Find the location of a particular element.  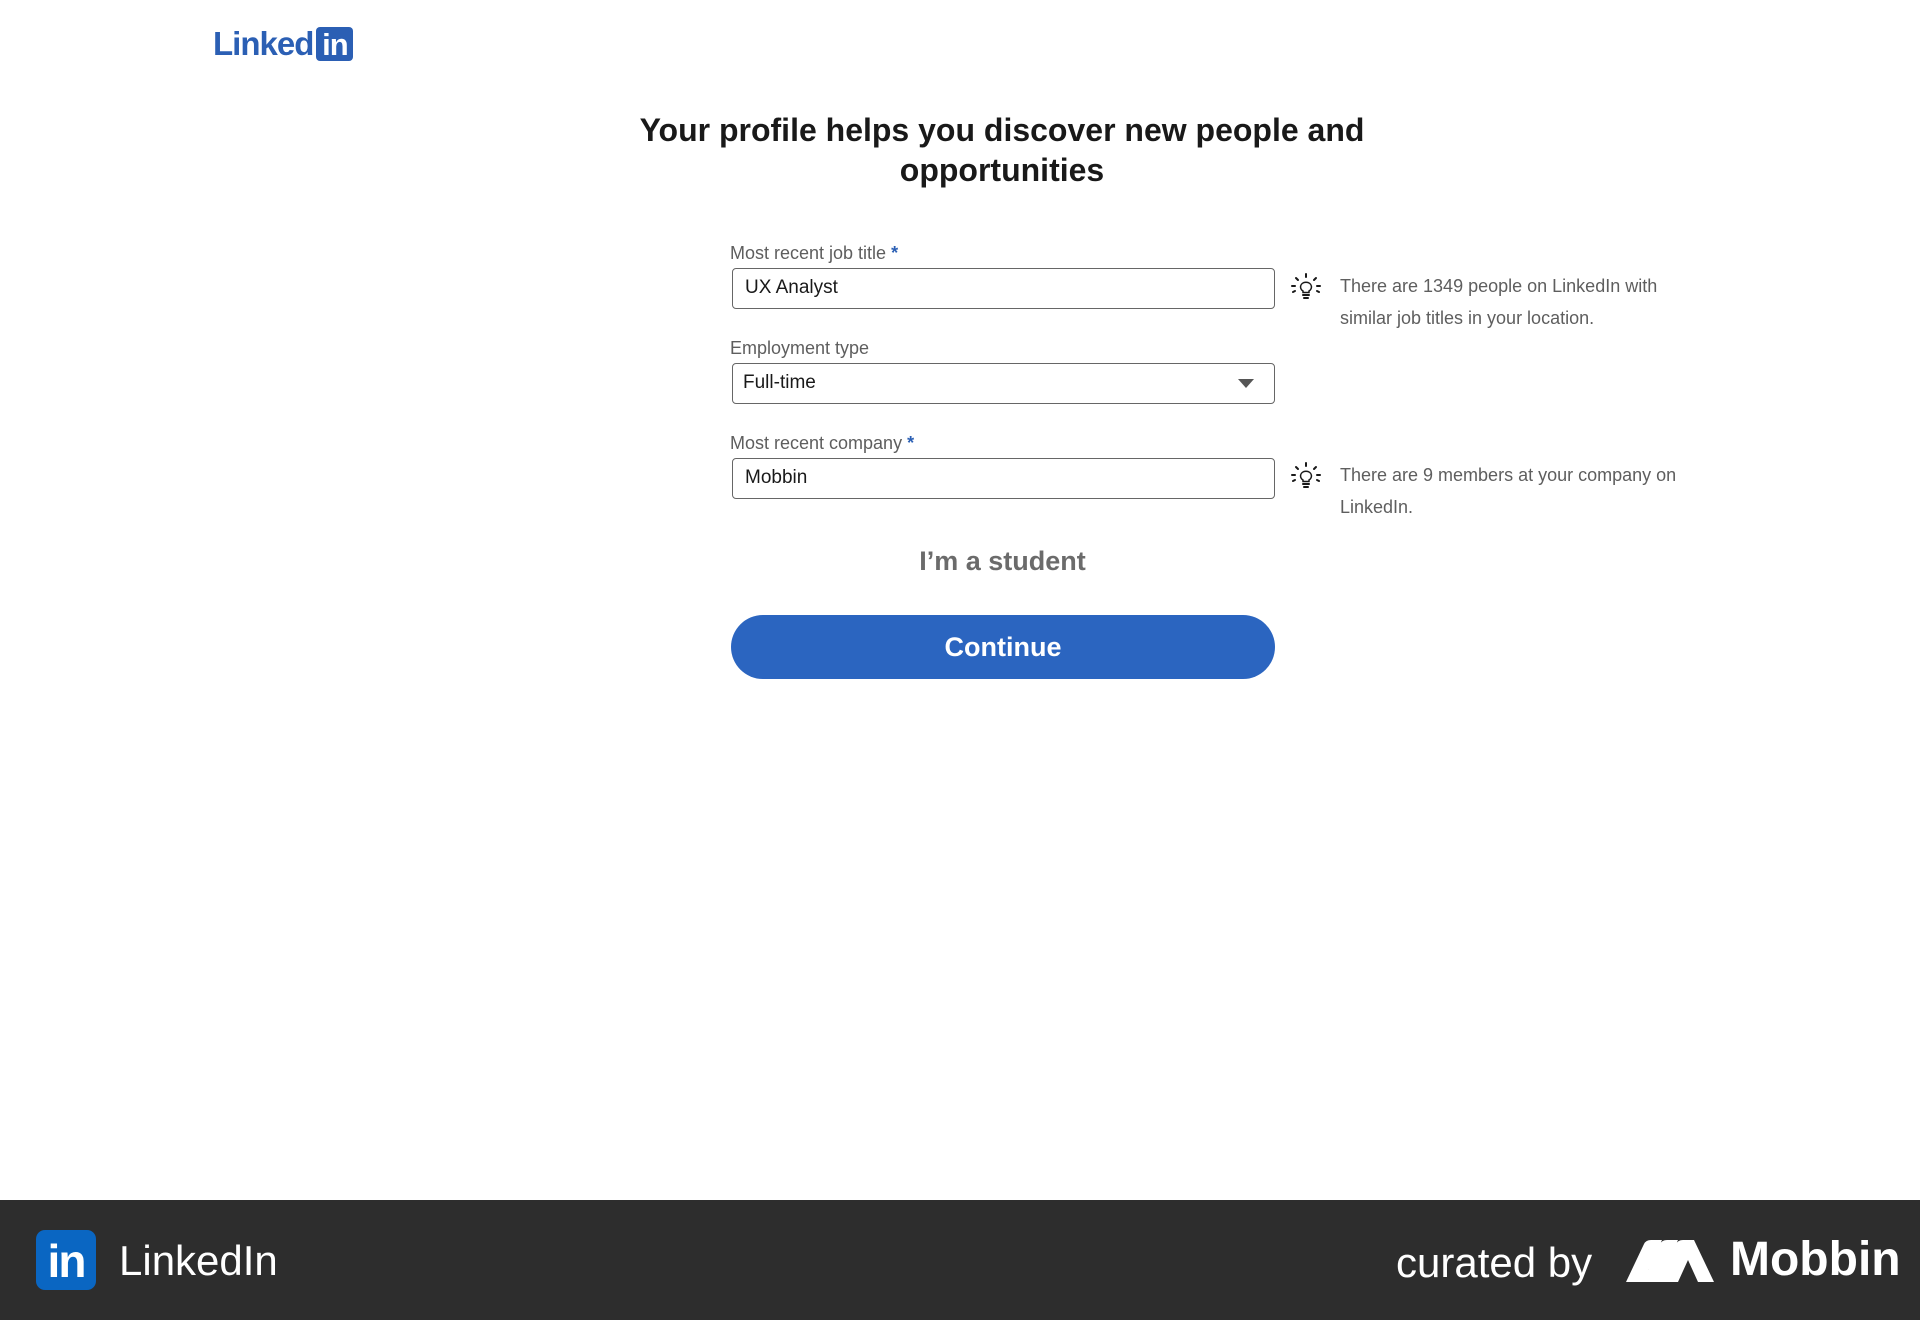

linkedin-app-icon: in is located at coordinates (66, 1260).